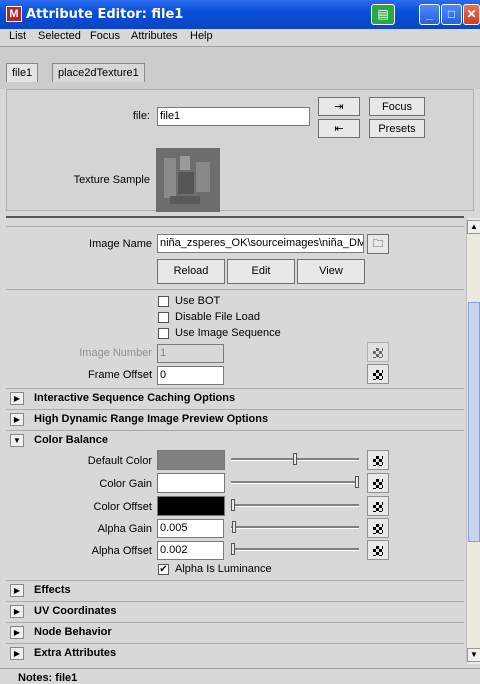 The height and width of the screenshot is (684, 480). What do you see at coordinates (223, 569) in the screenshot?
I see `alpha-is-luminance-label: Alpha Is Luminance` at bounding box center [223, 569].